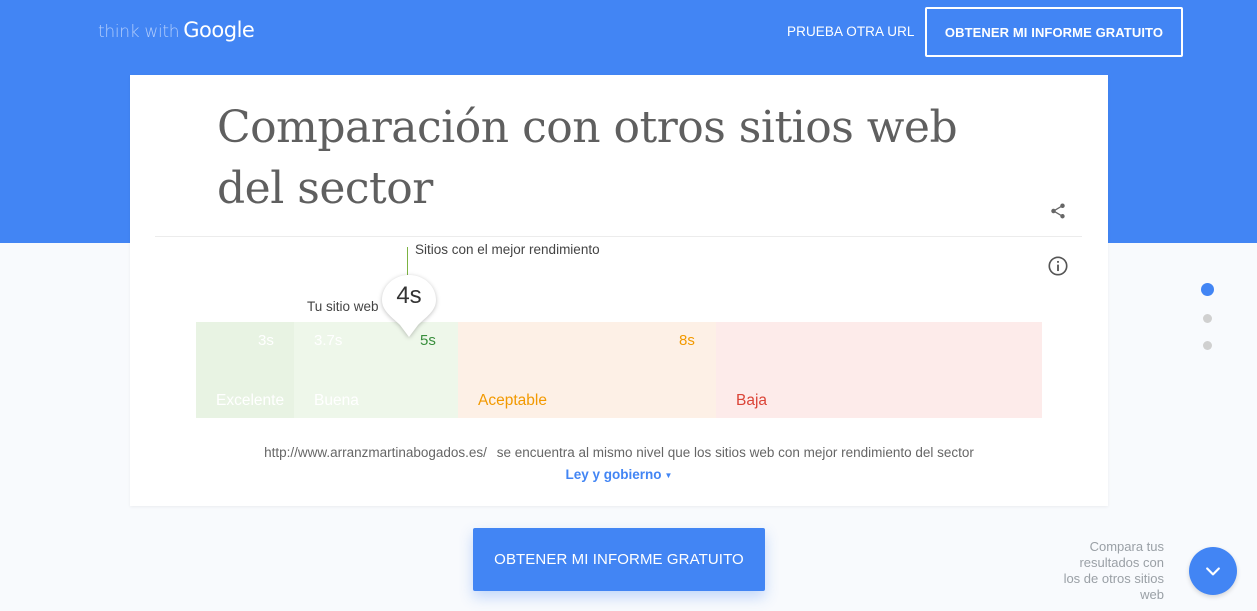  I want to click on get-free-report-button: OBTENER MI INFORME GRATUITO, so click(619, 559).